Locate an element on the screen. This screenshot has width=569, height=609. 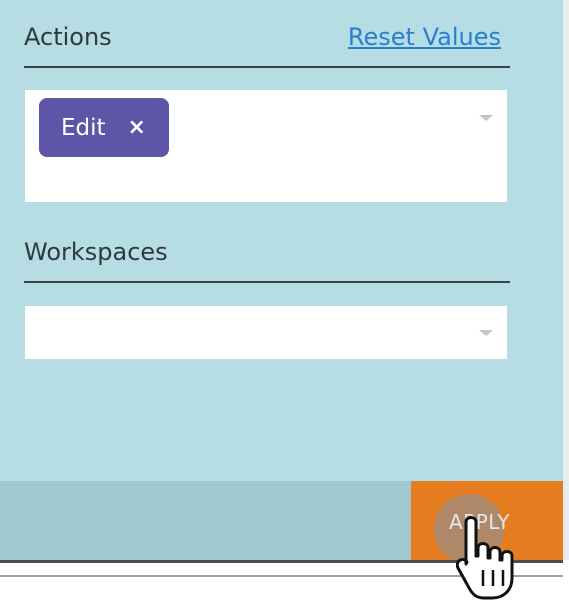
tag-remove-icon: × is located at coordinates (137, 127).